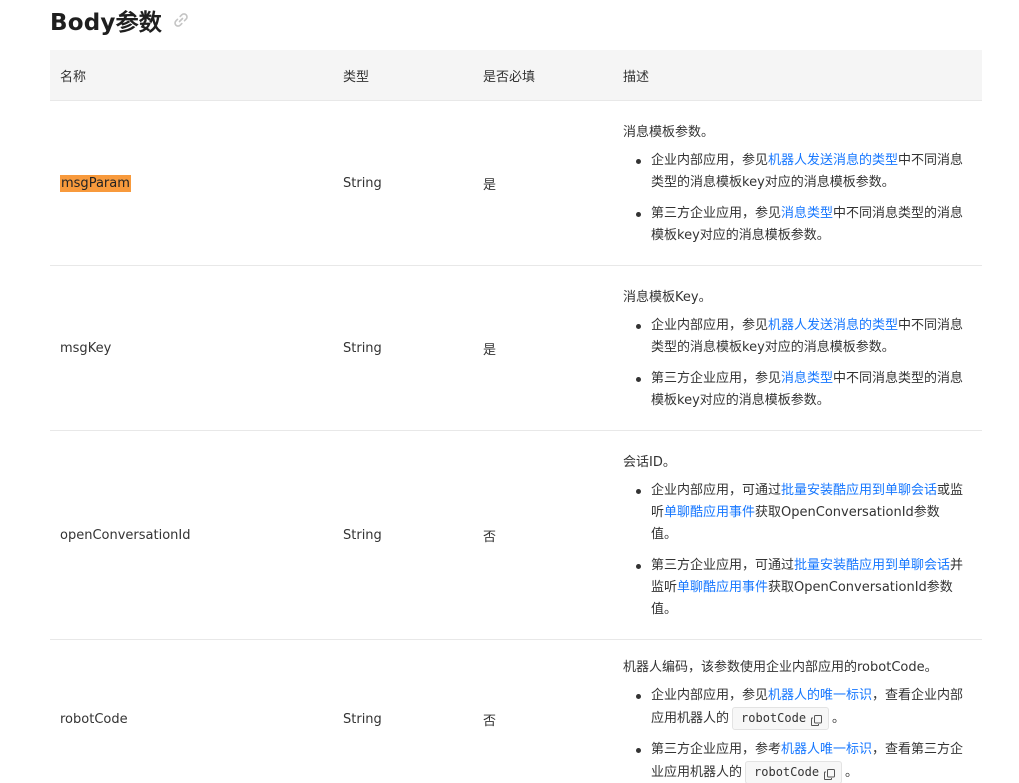 This screenshot has height=783, width=1019. What do you see at coordinates (106, 23) in the screenshot?
I see `section-title: Body参数` at bounding box center [106, 23].